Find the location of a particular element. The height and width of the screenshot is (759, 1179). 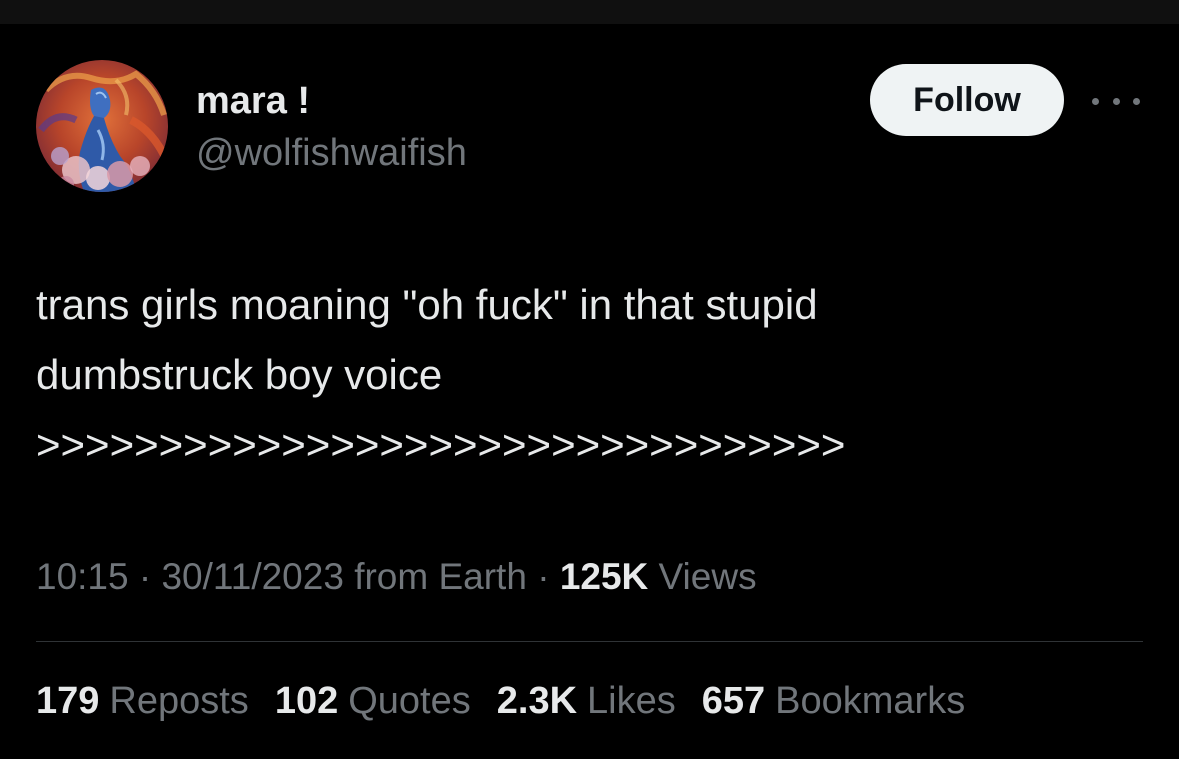

tweet-date: 30/11/2023 is located at coordinates (252, 576).